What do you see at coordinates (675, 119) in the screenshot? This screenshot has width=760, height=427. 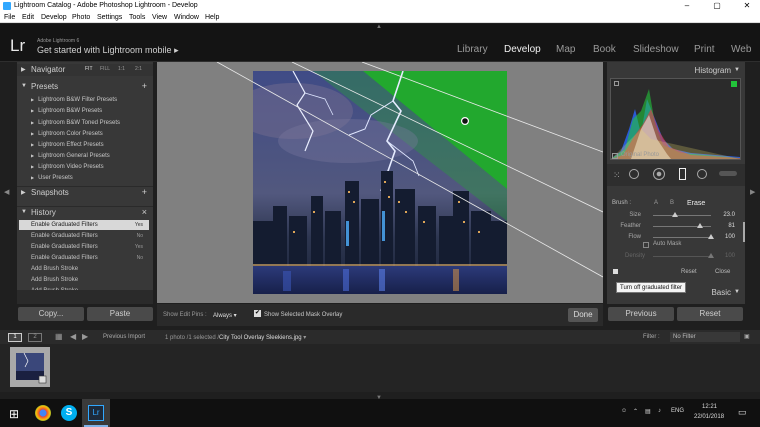 I see `histogram-display` at bounding box center [675, 119].